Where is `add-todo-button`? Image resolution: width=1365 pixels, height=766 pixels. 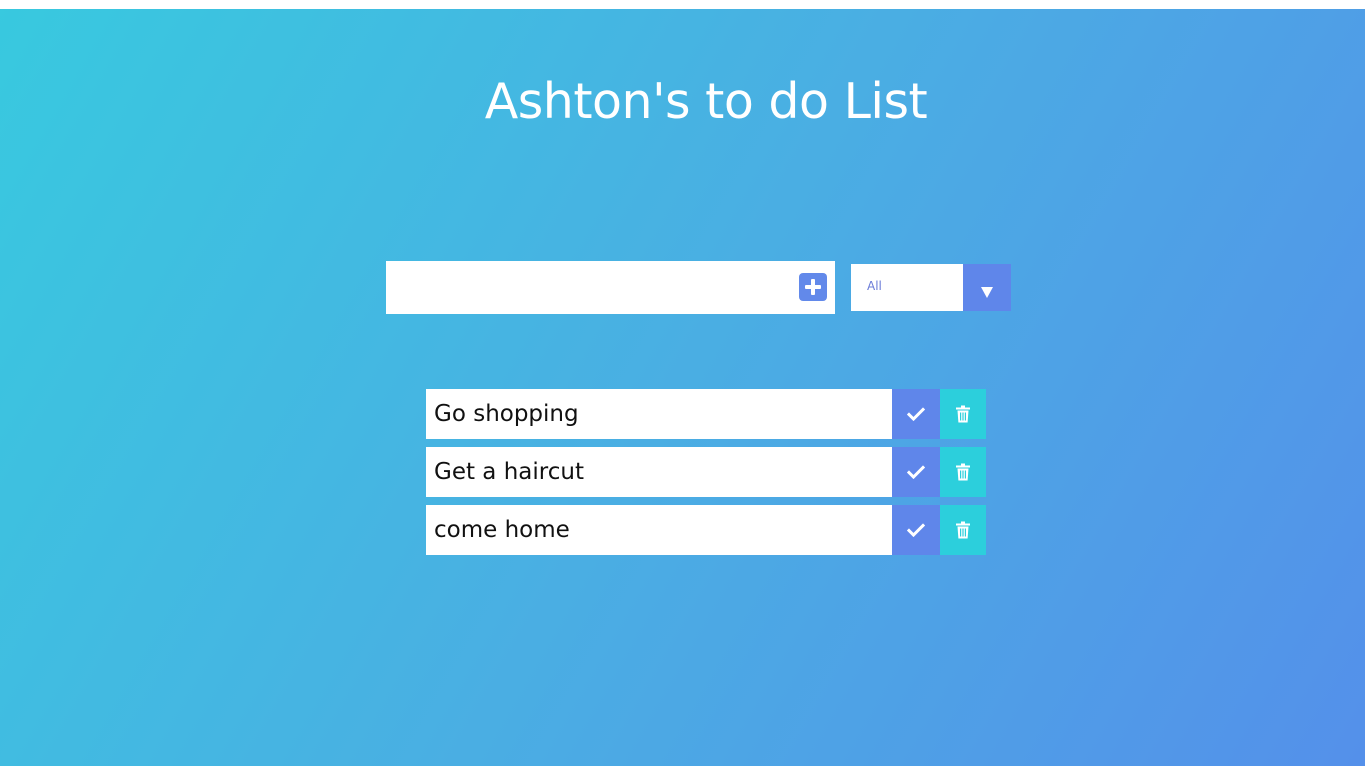
add-todo-button is located at coordinates (813, 287).